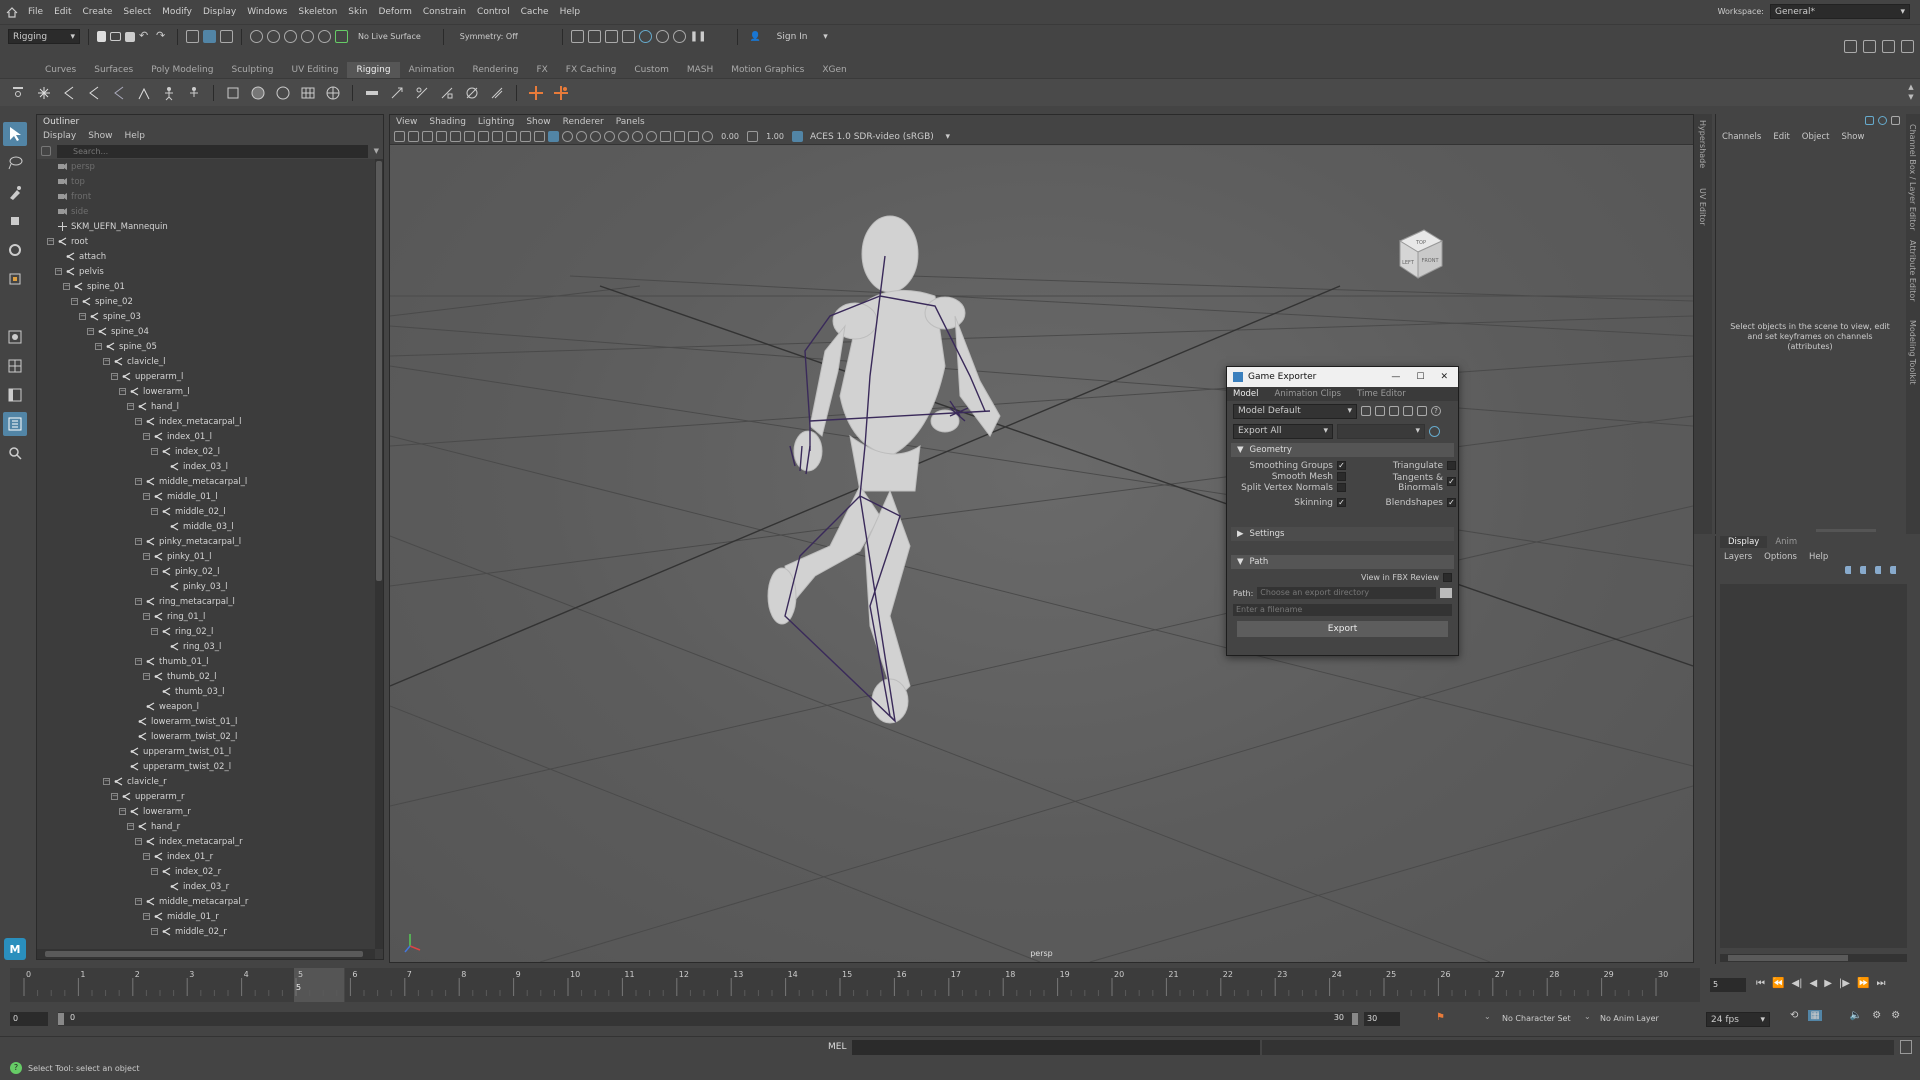 Image resolution: width=1920 pixels, height=1080 pixels. I want to click on outliner-item: top, so click(206, 181).